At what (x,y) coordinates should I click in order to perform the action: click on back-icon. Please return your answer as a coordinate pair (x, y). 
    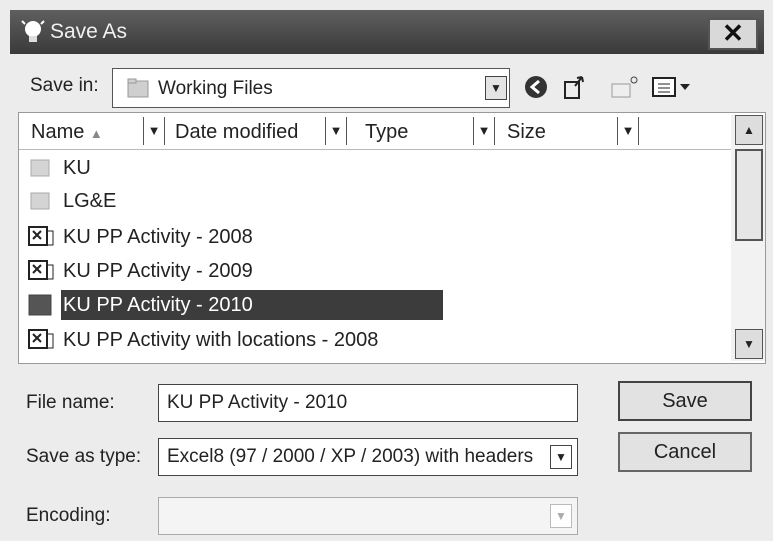
    Looking at the image, I should click on (536, 87).